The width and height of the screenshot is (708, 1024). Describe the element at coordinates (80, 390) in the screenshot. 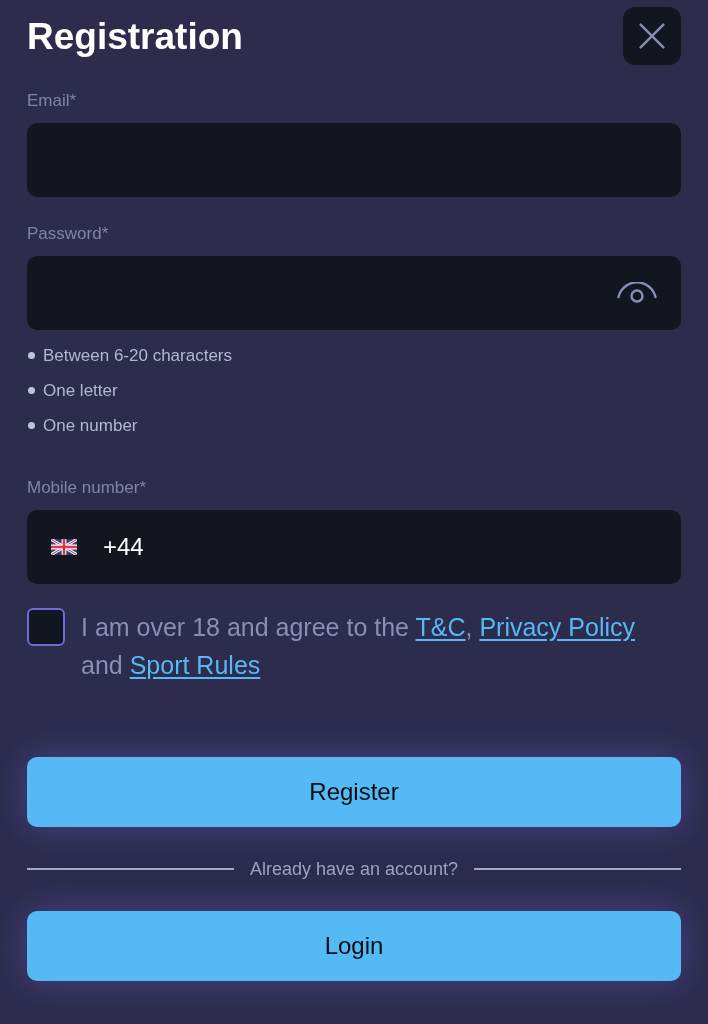

I see `requirement-text: One letter` at that location.